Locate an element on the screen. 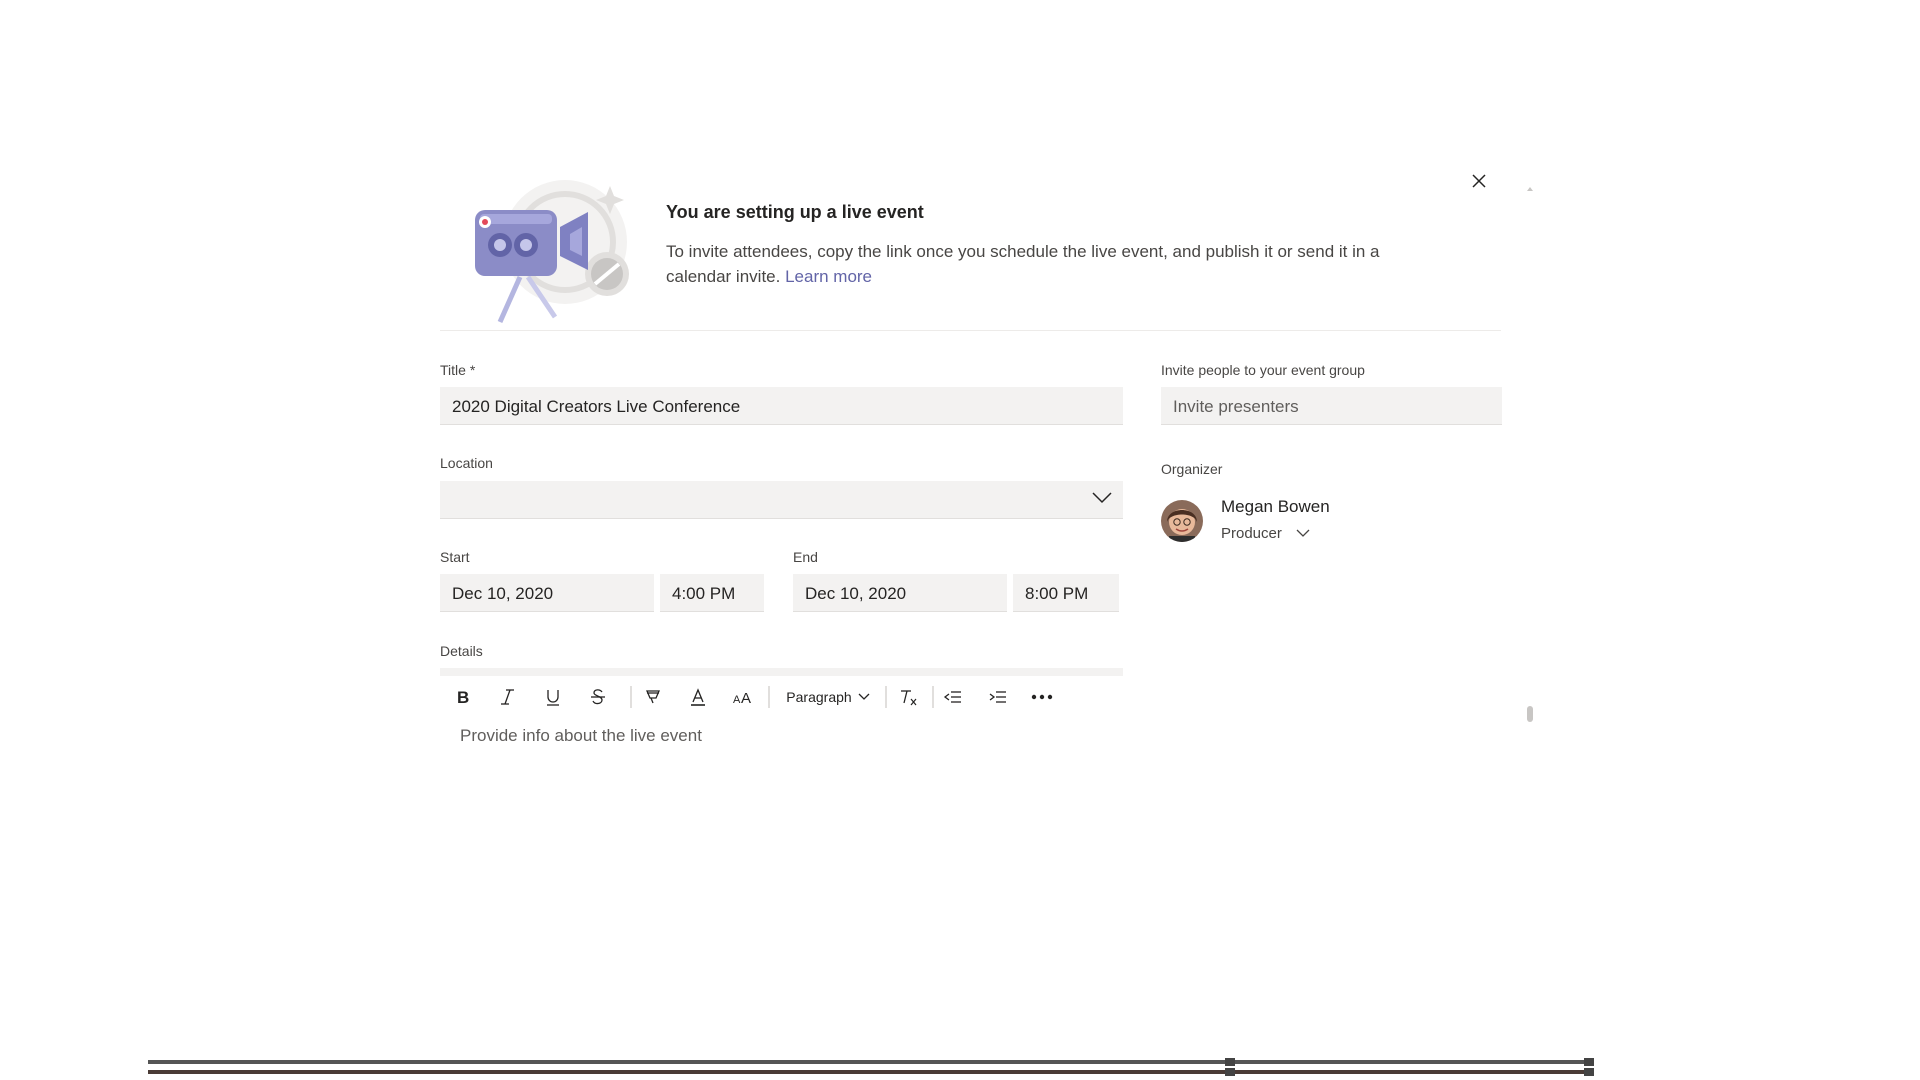 This screenshot has width=1920, height=1080. clear-formatting-button is located at coordinates (908, 697).